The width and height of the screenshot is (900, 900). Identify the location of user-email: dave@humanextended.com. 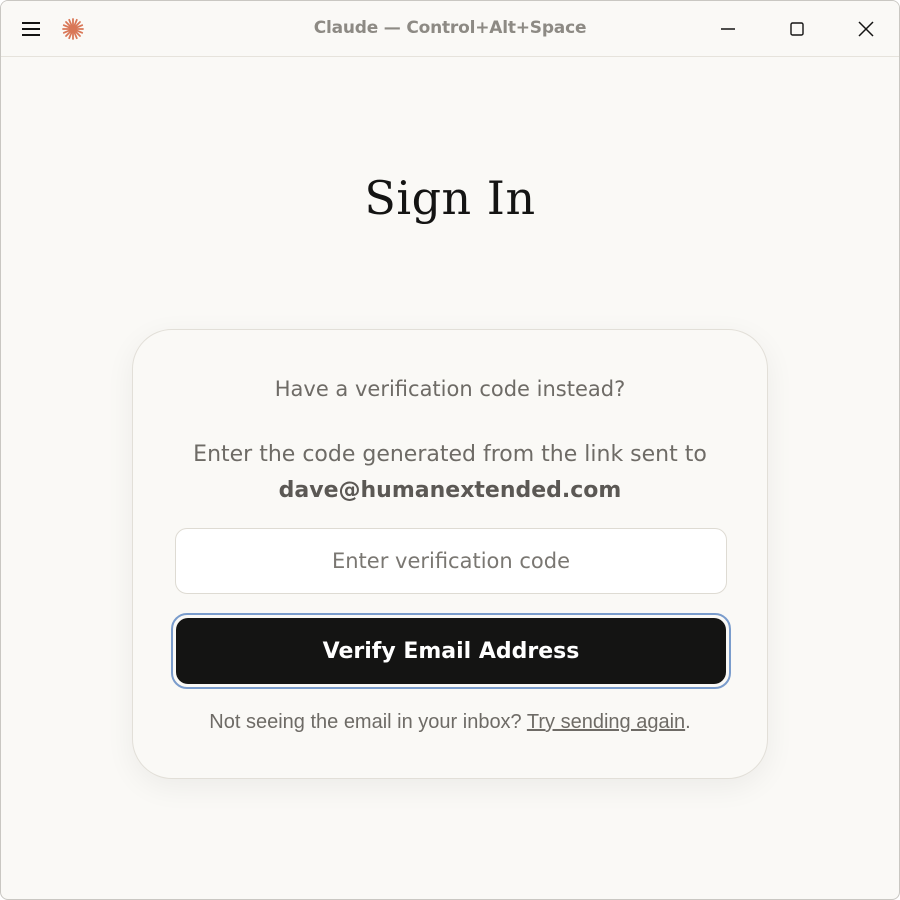
(450, 490).